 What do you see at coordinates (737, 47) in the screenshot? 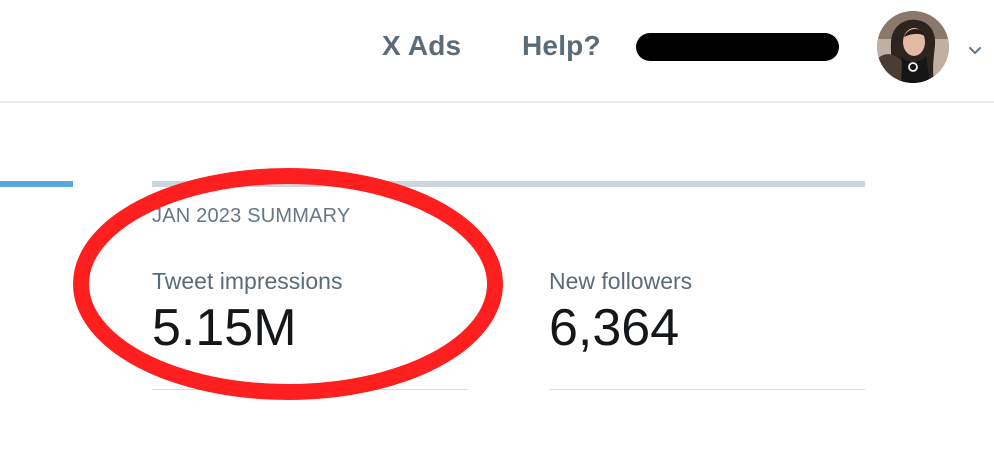
I see `redacted-username` at bounding box center [737, 47].